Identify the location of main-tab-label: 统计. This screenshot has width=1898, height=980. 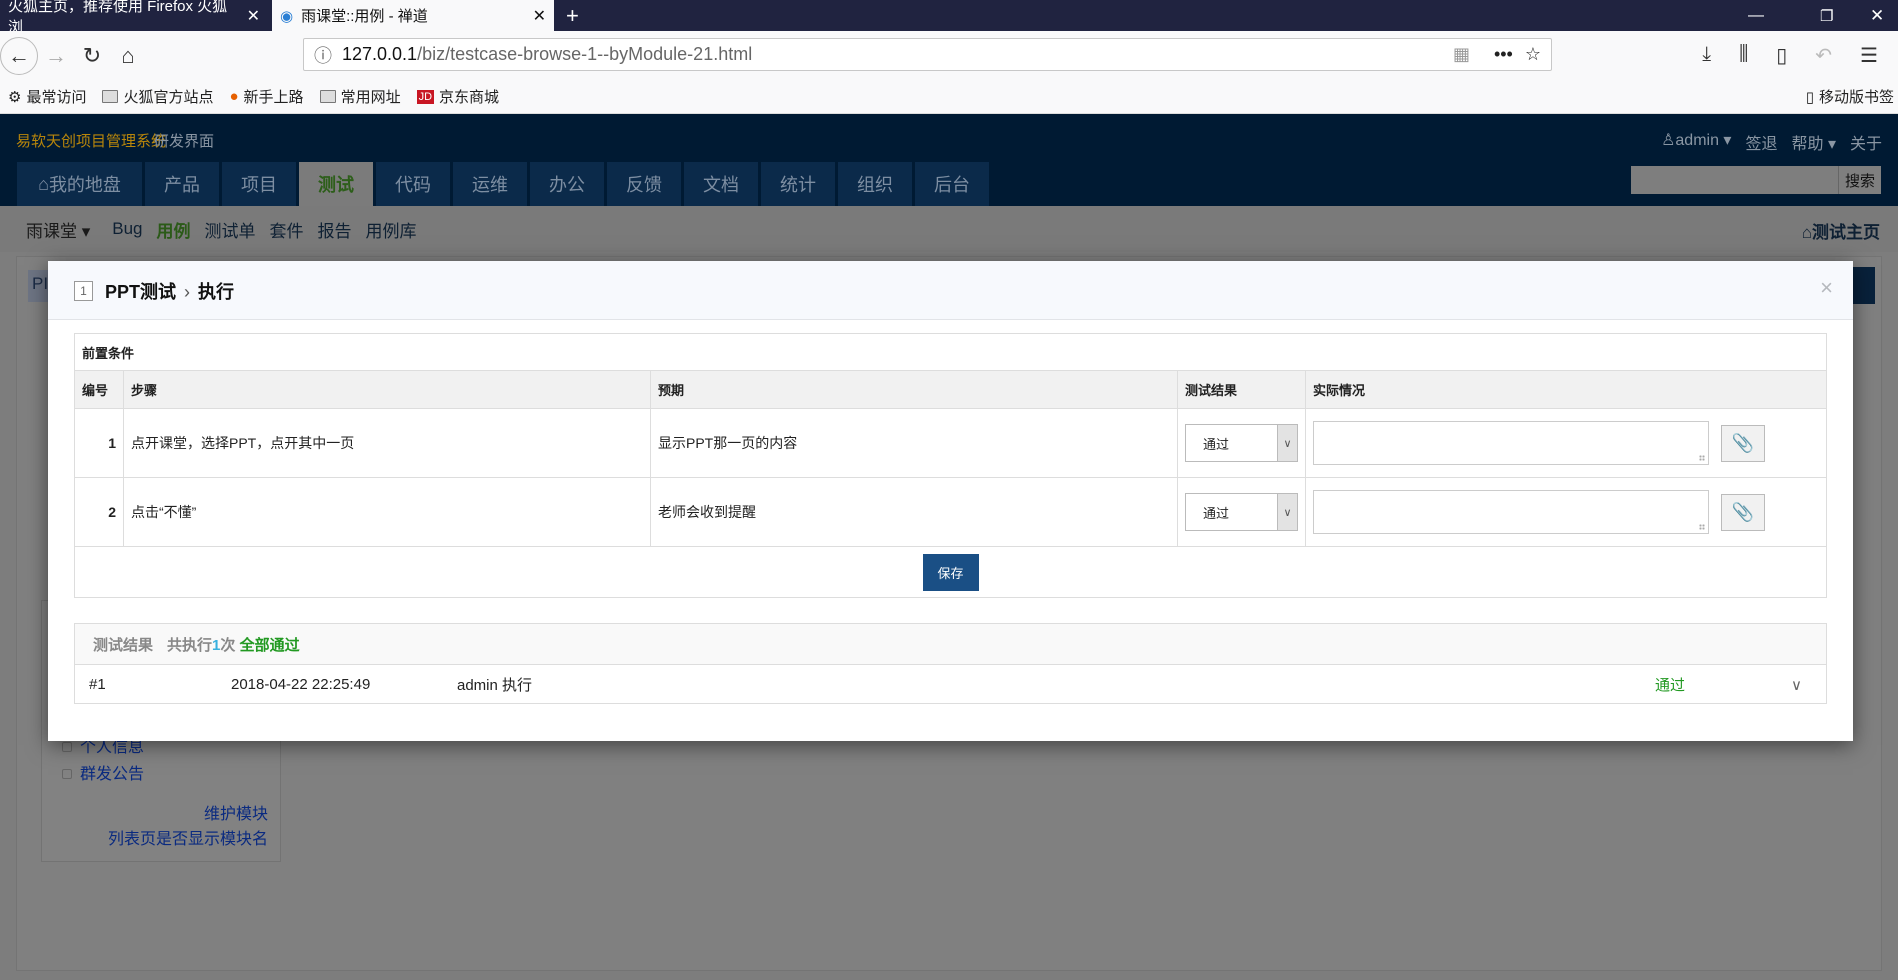
(798, 185).